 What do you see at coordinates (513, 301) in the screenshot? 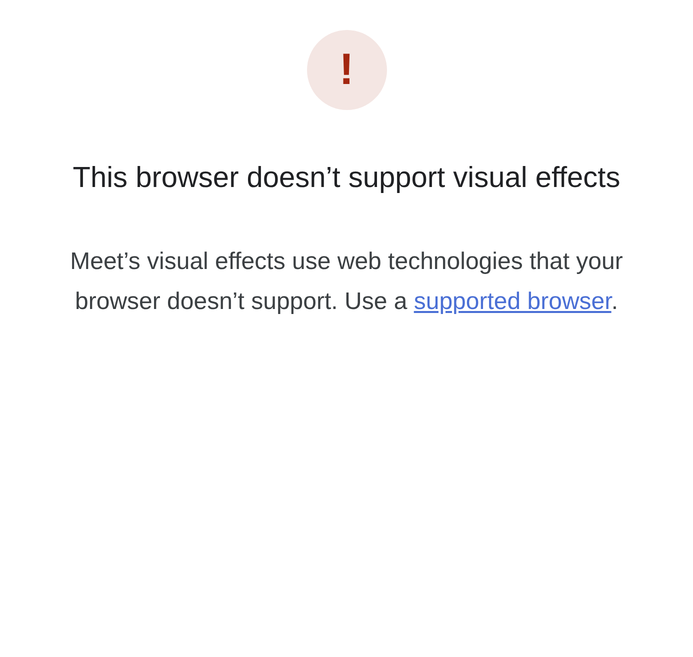
I see `supported-browser-link: supported browser` at bounding box center [513, 301].